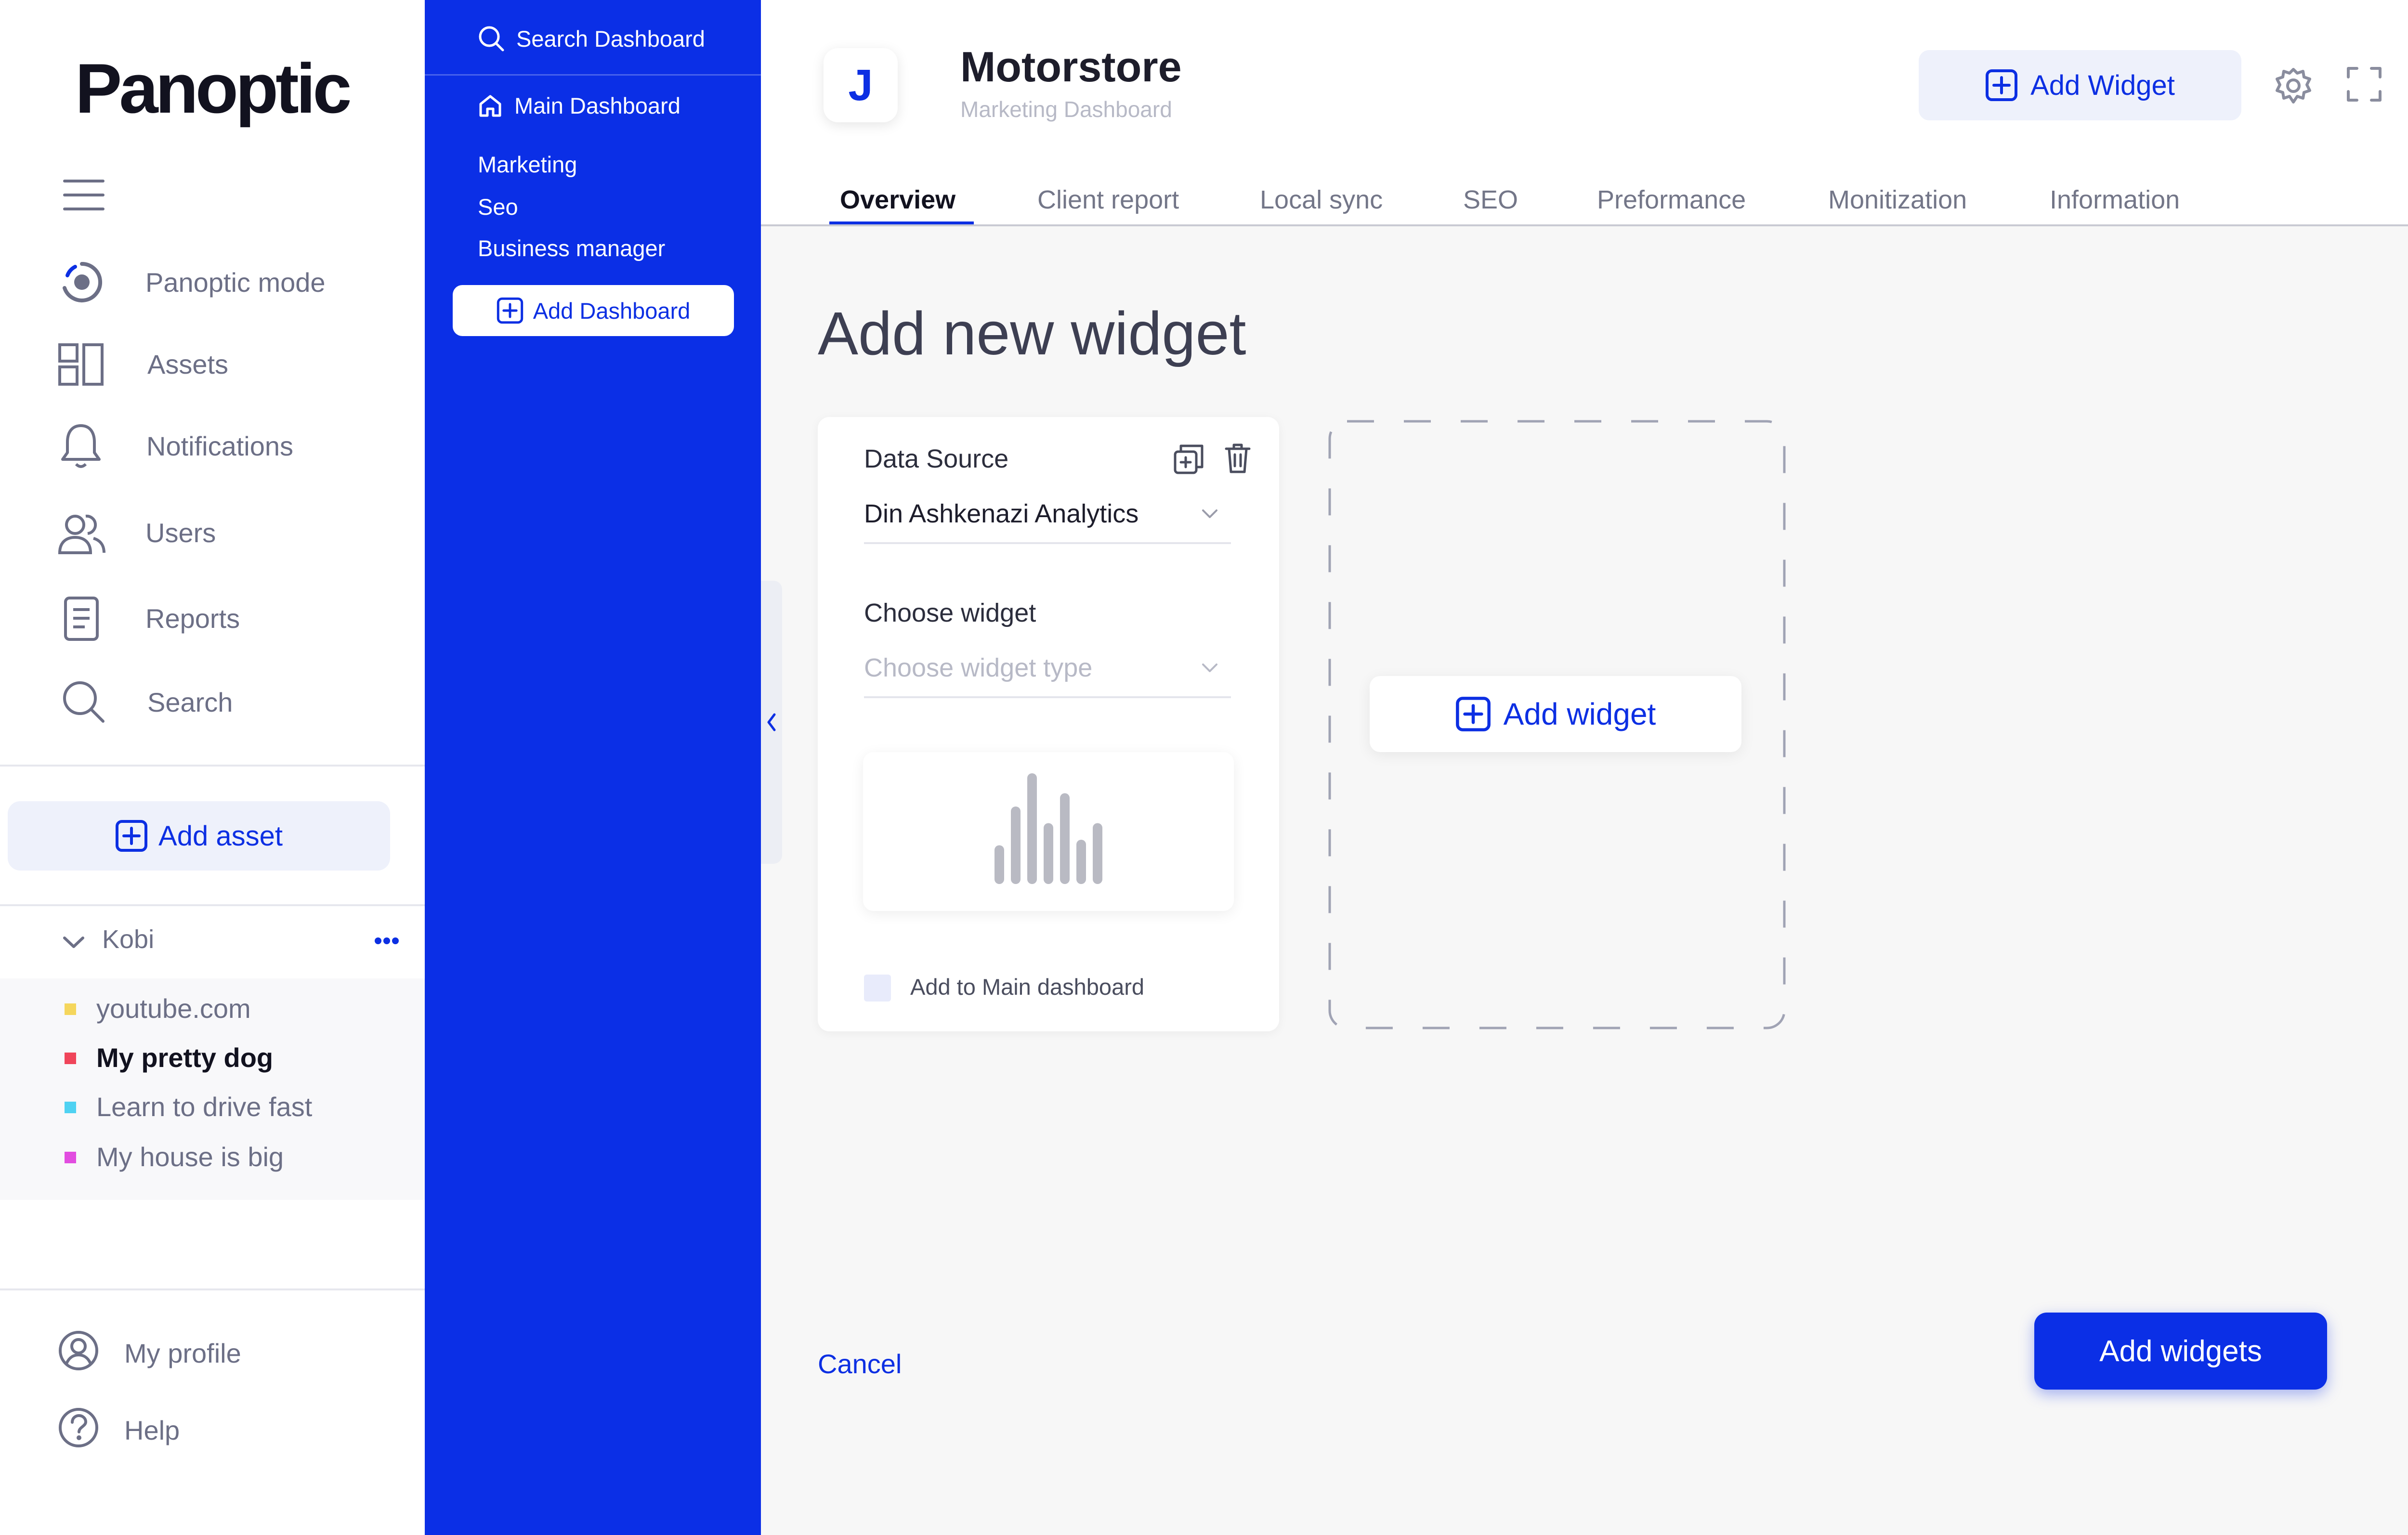  What do you see at coordinates (860, 1363) in the screenshot?
I see `cancel-link: Cancel` at bounding box center [860, 1363].